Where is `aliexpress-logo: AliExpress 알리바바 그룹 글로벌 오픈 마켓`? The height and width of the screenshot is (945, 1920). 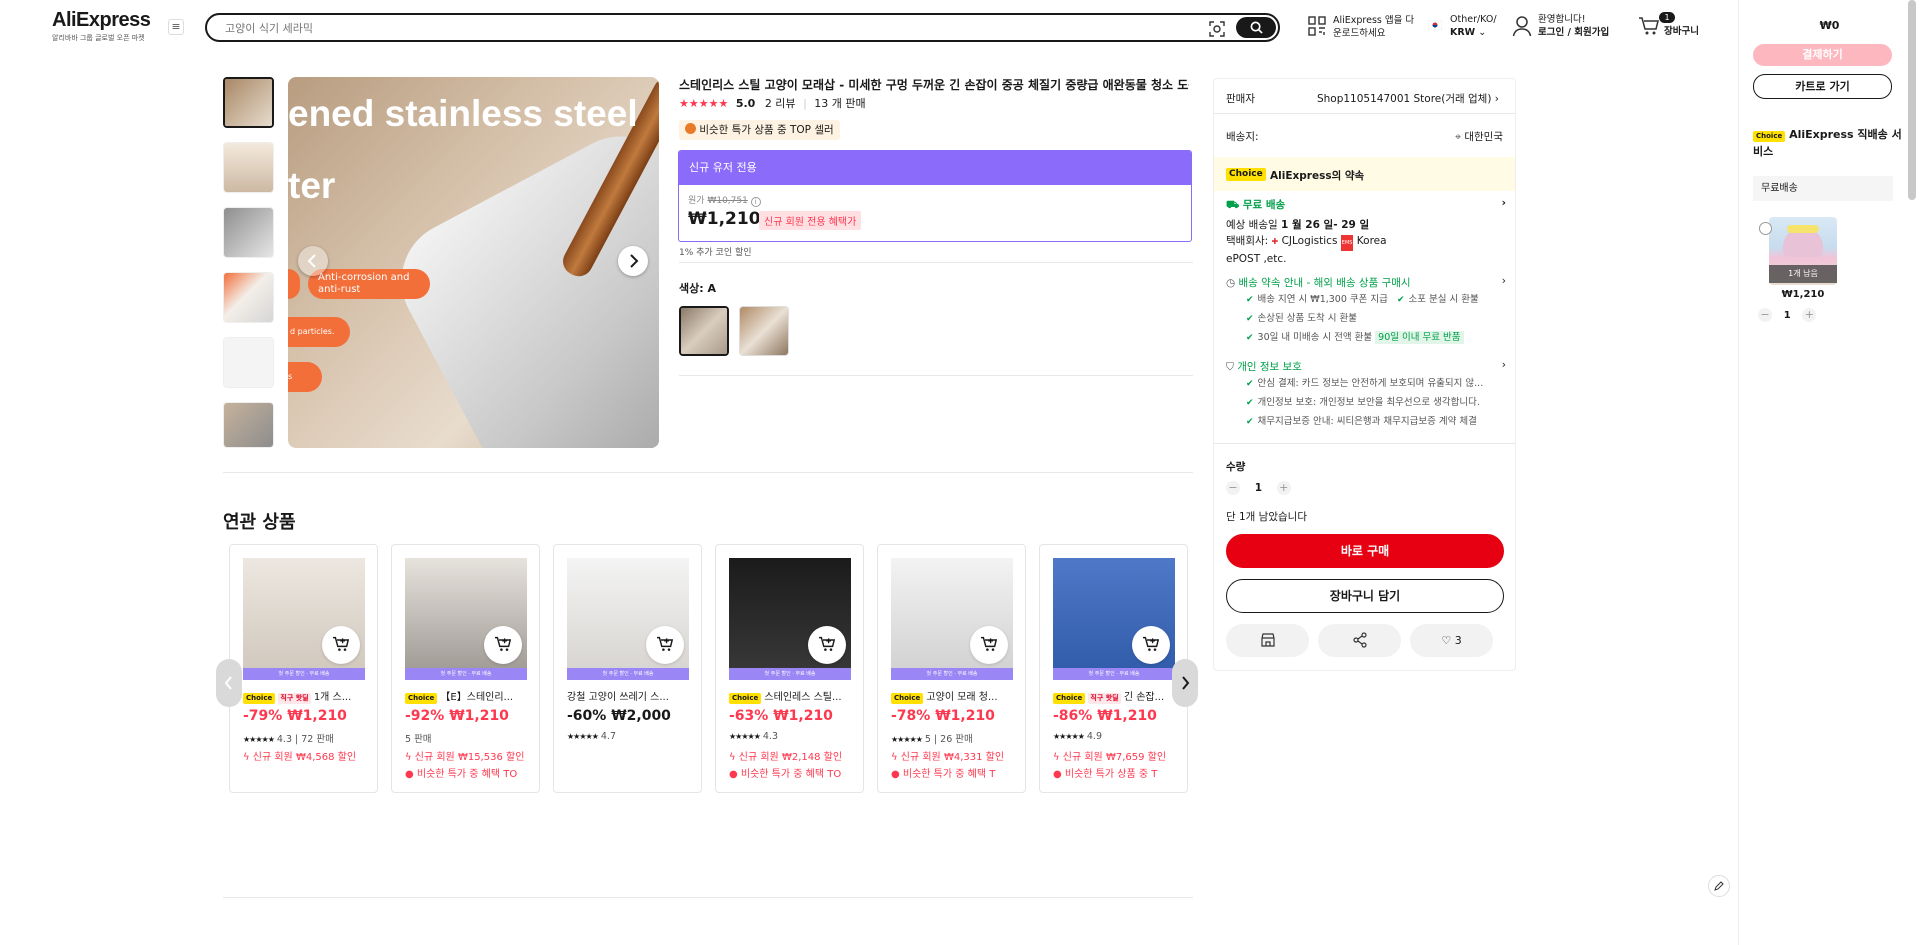
aliexpress-logo: AliExpress 알리바바 그룹 글로벌 오픈 마켓 is located at coordinates (101, 26).